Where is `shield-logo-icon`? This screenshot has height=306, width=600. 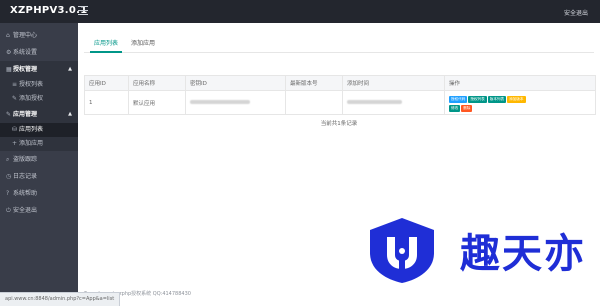
shield-logo-icon is located at coordinates (402, 250).